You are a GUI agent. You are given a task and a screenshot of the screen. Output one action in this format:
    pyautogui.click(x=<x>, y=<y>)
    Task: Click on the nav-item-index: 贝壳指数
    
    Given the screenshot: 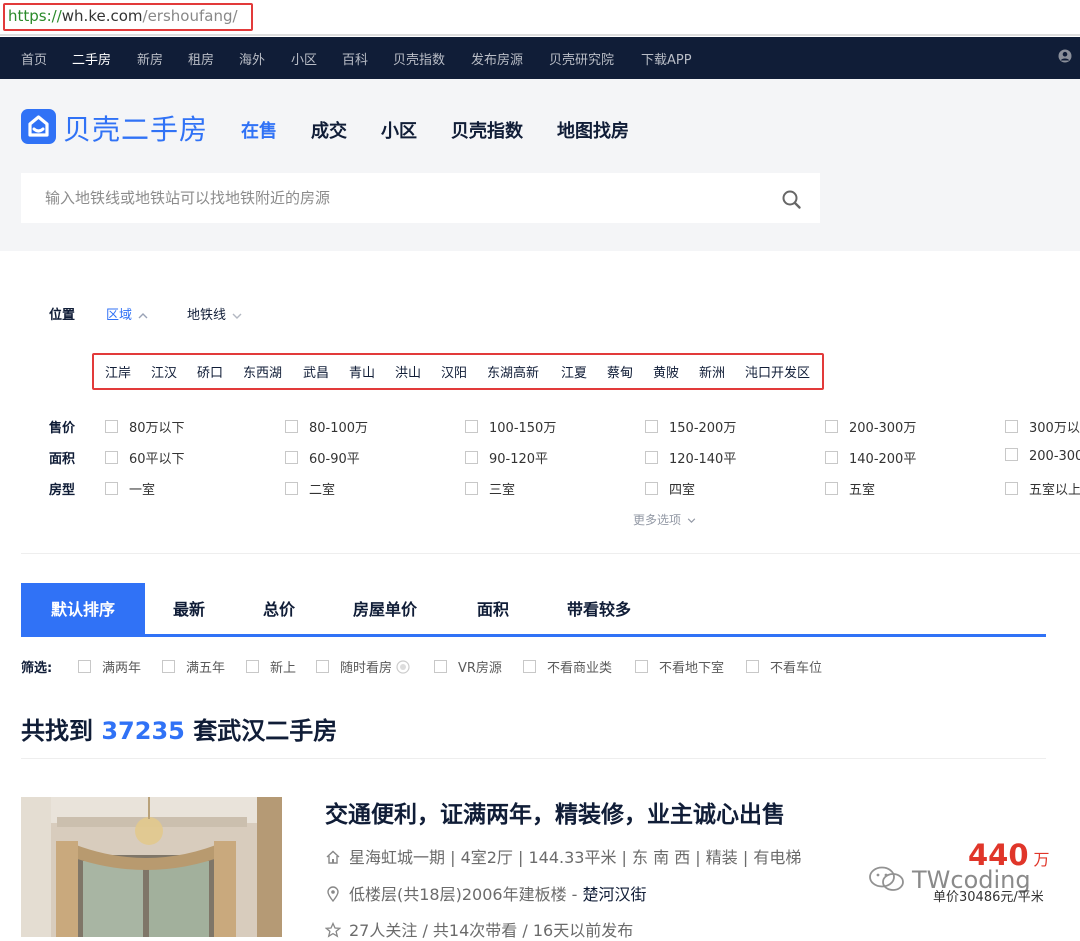 What is the action you would take?
    pyautogui.click(x=419, y=58)
    